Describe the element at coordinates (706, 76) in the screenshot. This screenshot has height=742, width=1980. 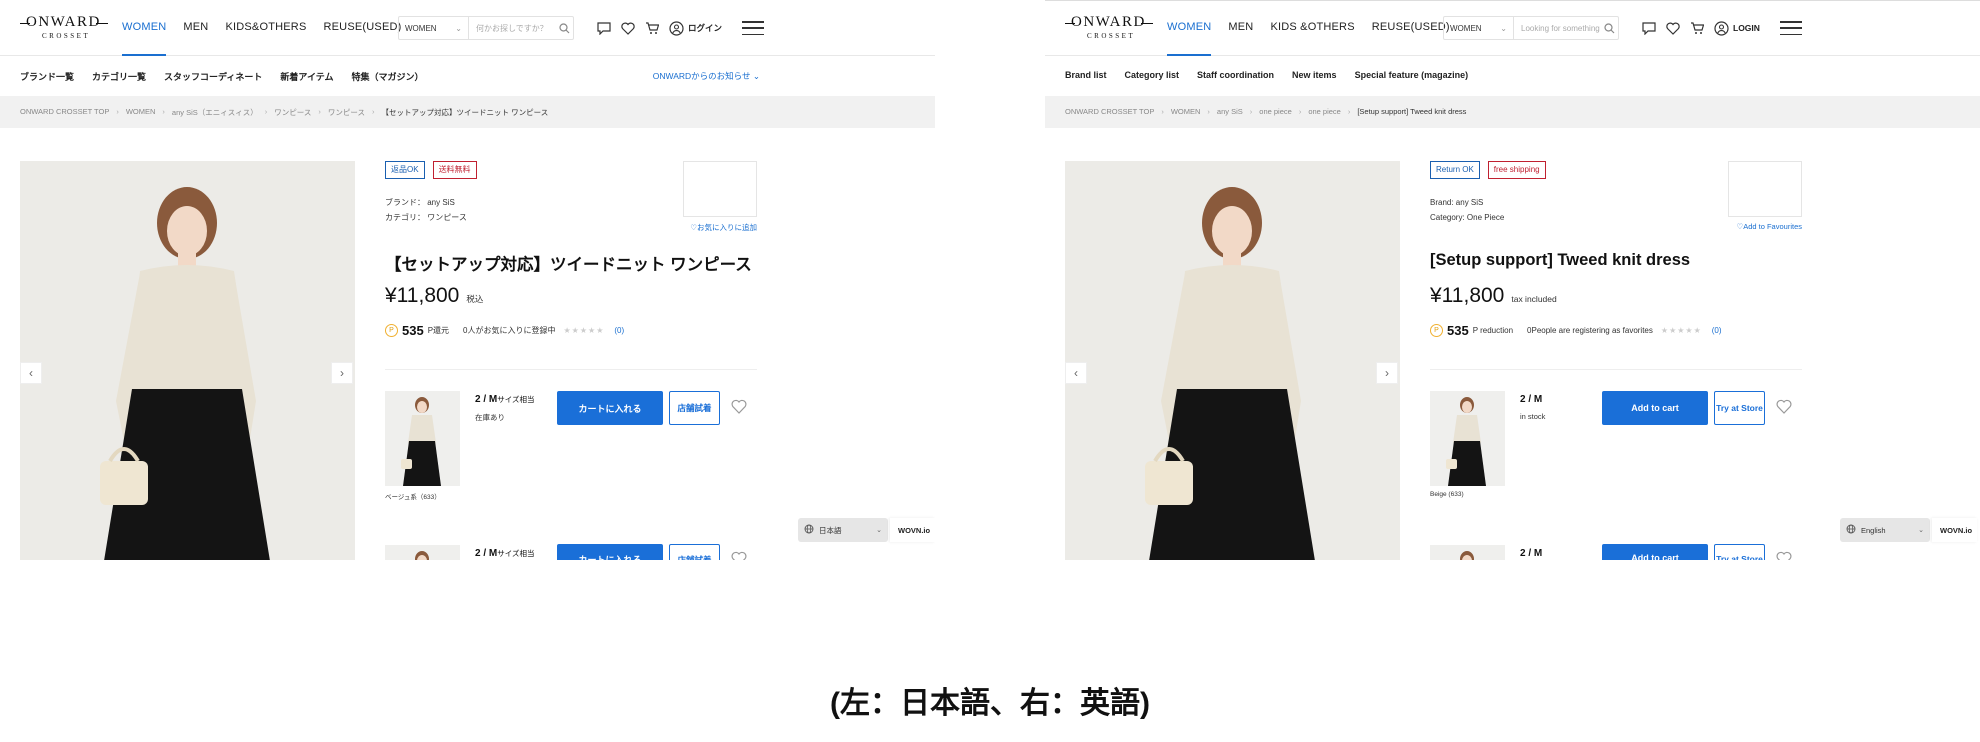
I see `news-link: ONWARDからのお知らせ ⌄` at that location.